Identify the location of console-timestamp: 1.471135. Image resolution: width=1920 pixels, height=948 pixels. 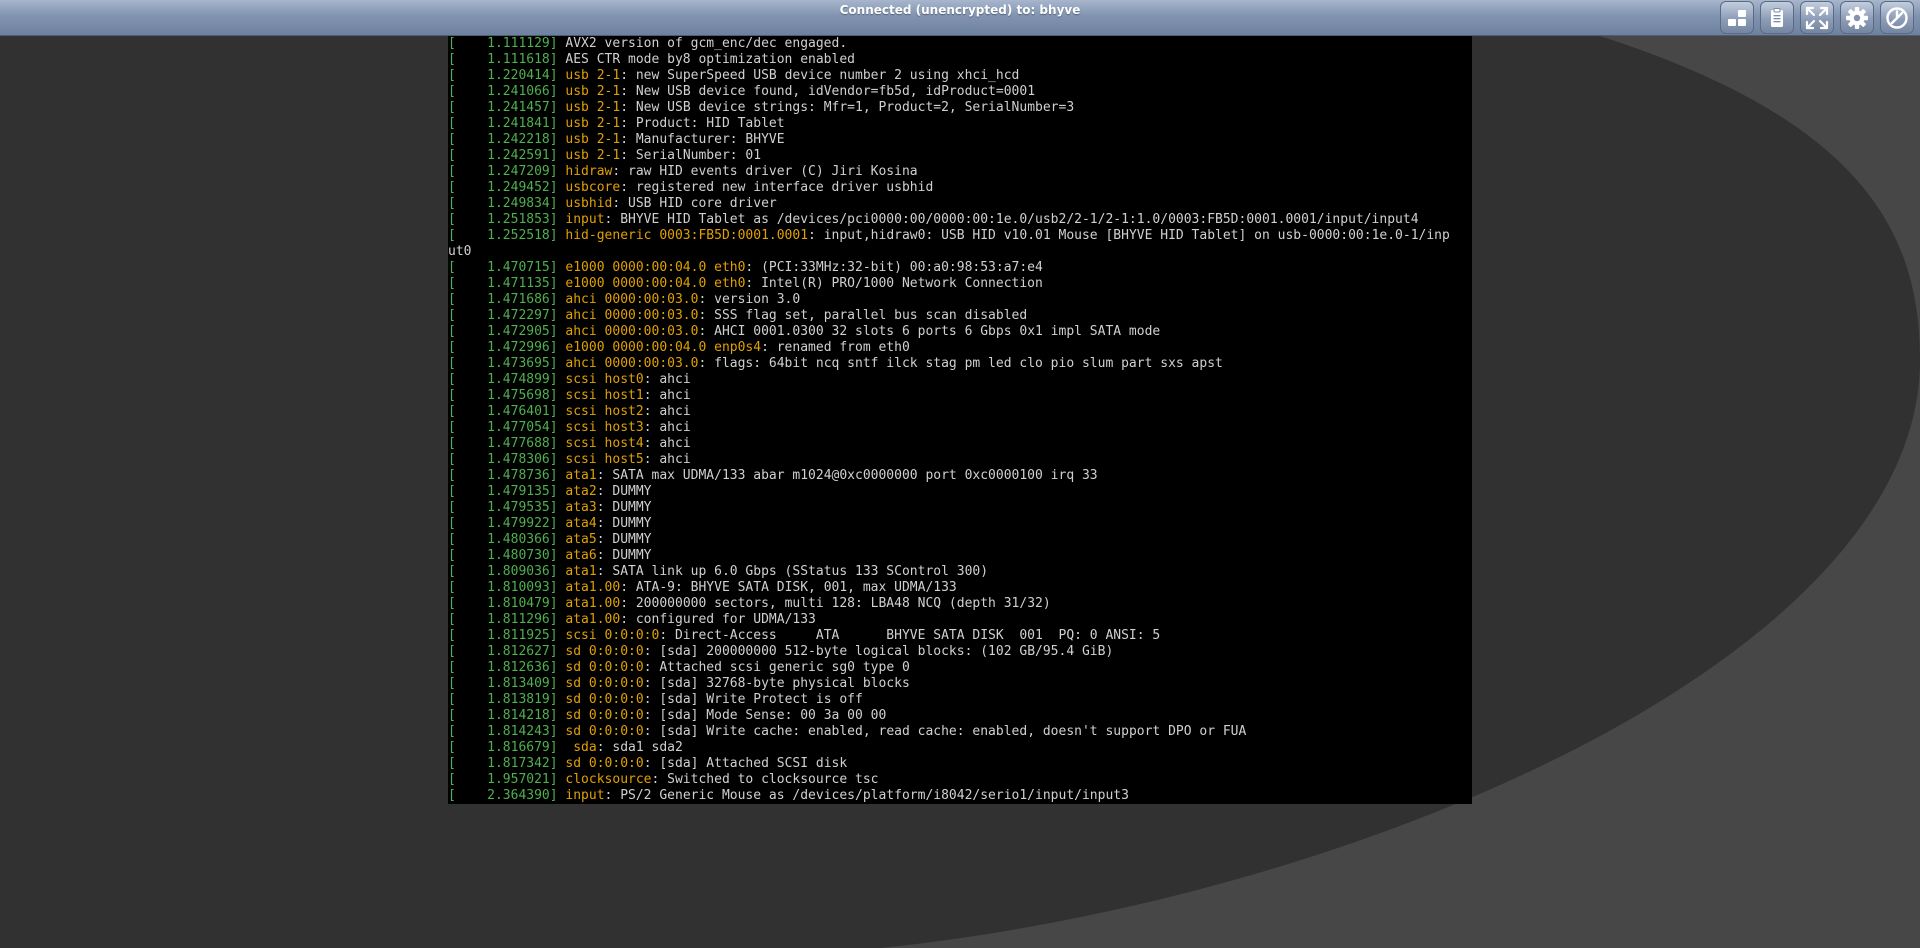
(502, 283).